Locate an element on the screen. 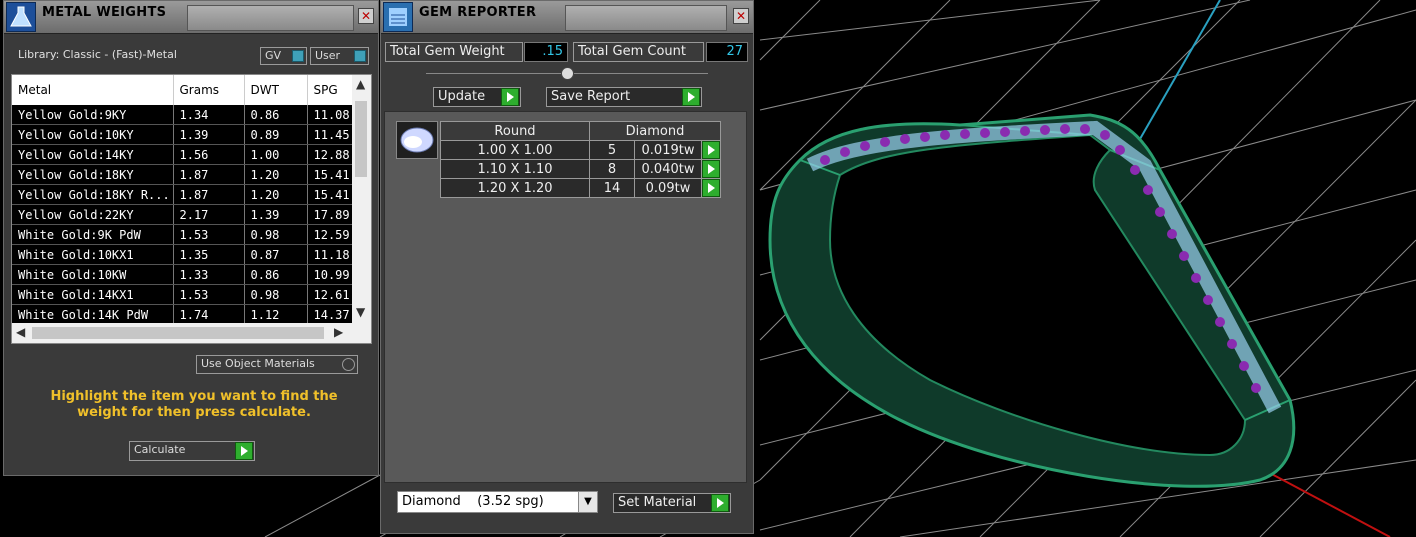 The width and height of the screenshot is (1416, 537). round-gem-icon is located at coordinates (417, 140).